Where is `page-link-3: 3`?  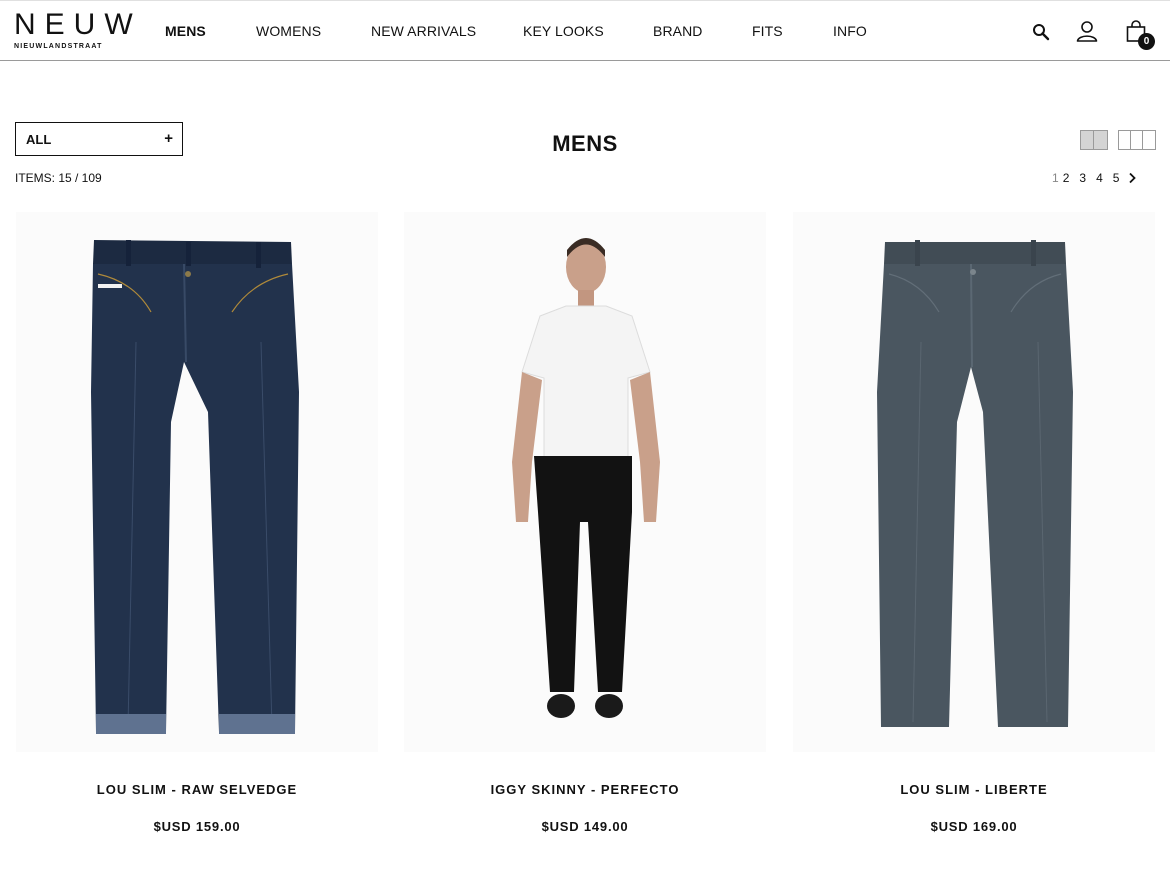 page-link-3: 3 is located at coordinates (1082, 178).